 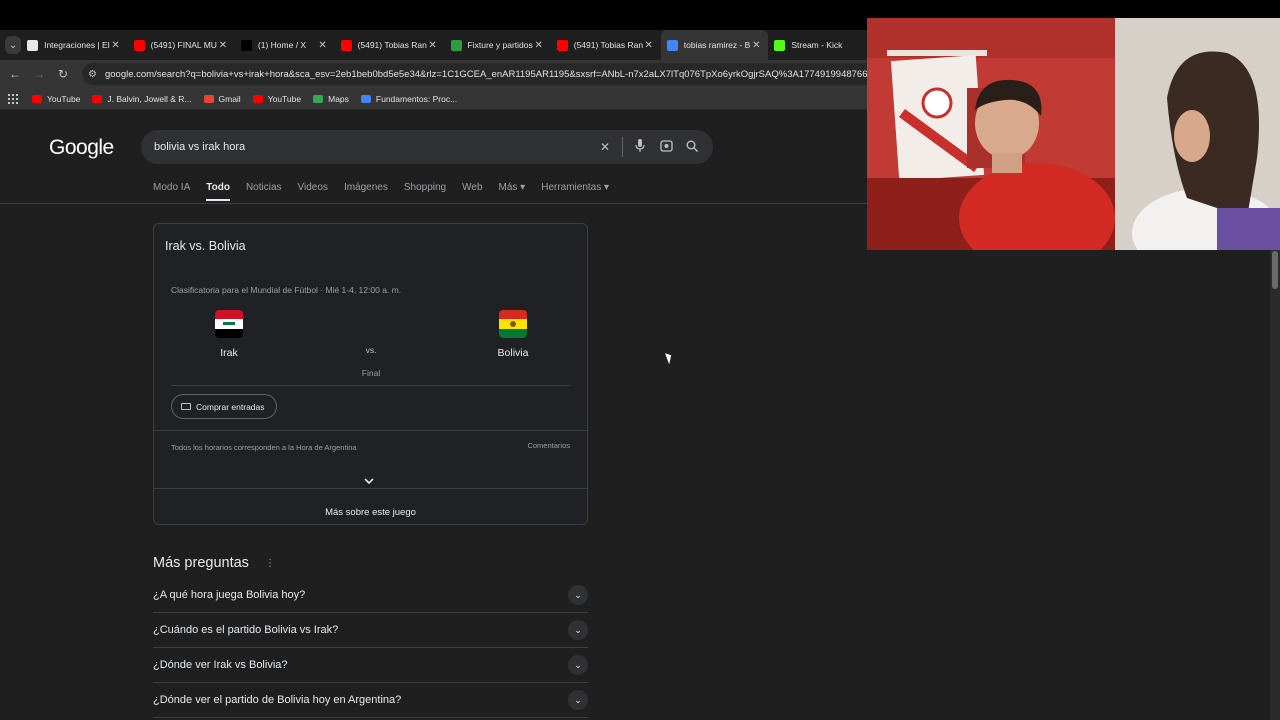 What do you see at coordinates (575, 191) in the screenshot?
I see `tab-herramientas: Herramientas ▾` at bounding box center [575, 191].